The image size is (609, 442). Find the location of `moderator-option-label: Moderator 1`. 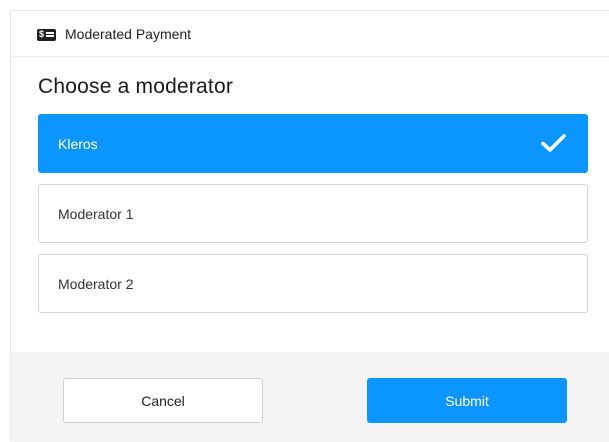

moderator-option-label: Moderator 1 is located at coordinates (96, 214).